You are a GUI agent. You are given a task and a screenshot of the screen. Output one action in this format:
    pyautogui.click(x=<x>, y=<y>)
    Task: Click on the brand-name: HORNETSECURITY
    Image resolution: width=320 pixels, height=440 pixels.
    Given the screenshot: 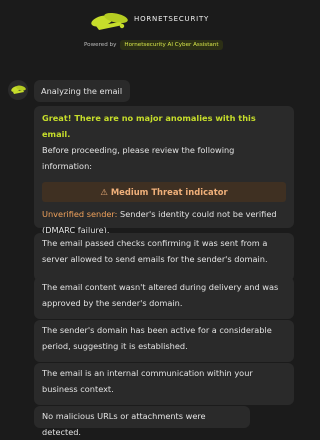 What is the action you would take?
    pyautogui.click(x=172, y=19)
    